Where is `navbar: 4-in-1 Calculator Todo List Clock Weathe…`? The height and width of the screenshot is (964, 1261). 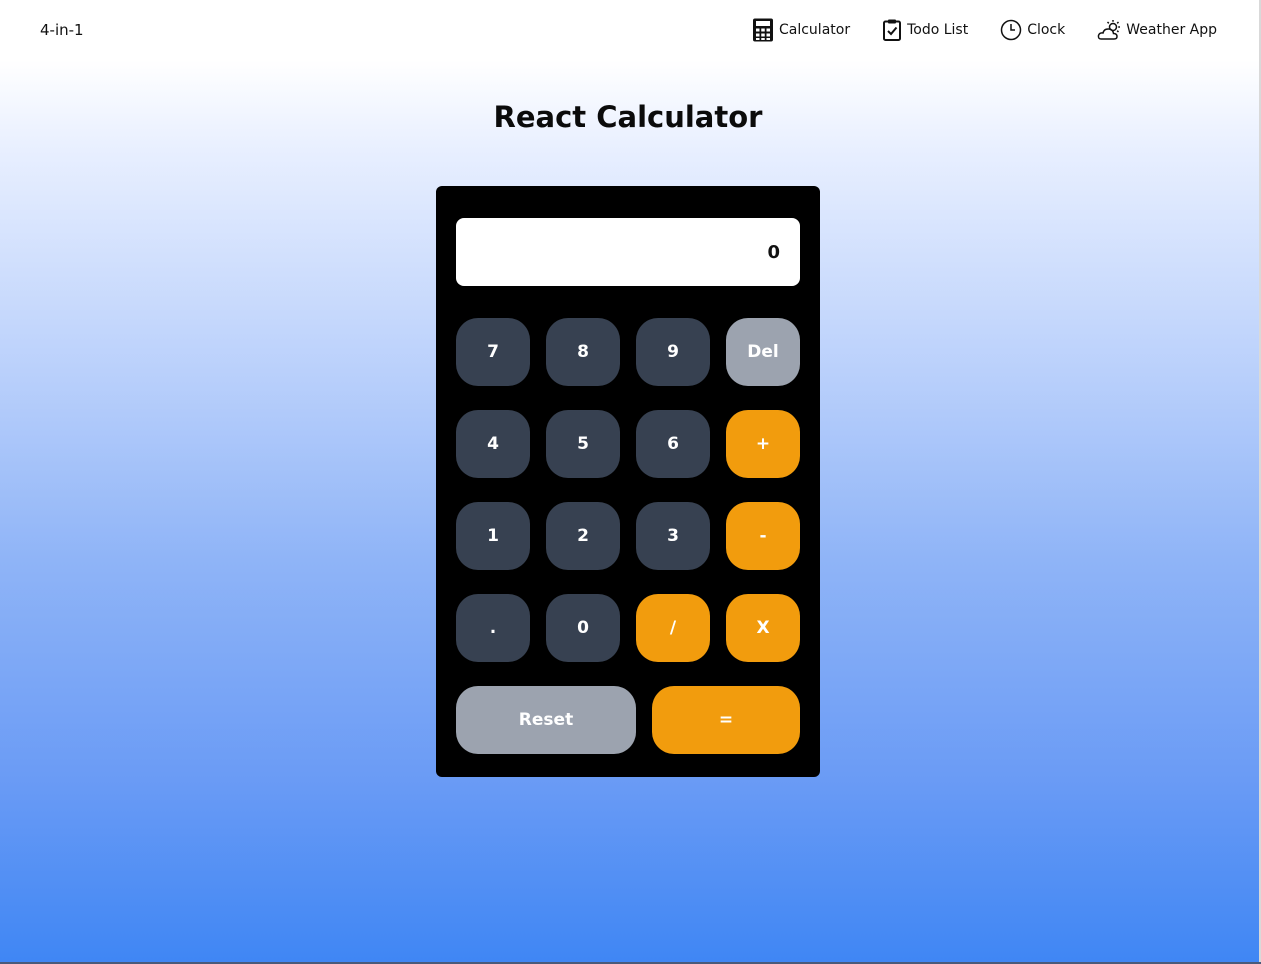 navbar: 4-in-1 Calculator Todo List Clock Weathe… is located at coordinates (630, 30).